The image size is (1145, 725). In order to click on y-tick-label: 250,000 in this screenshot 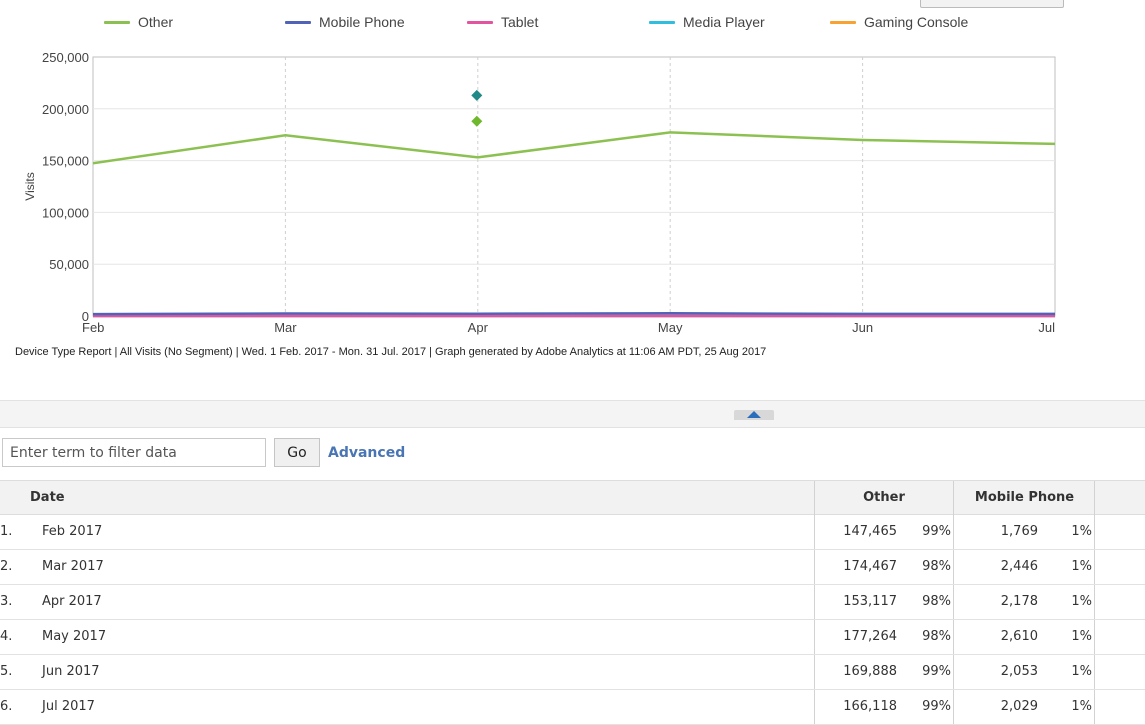, I will do `click(65, 57)`.